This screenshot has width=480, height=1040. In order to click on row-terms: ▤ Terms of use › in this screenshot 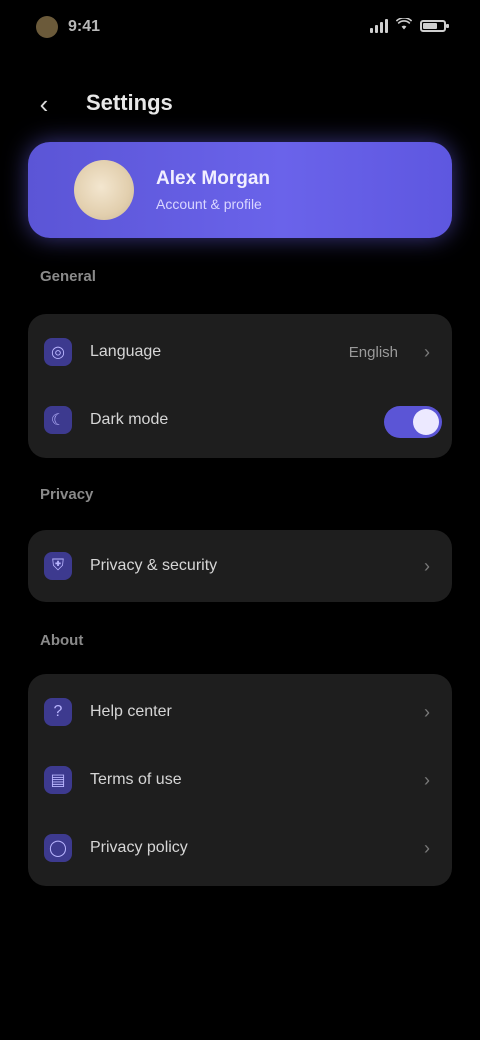, I will do `click(240, 780)`.